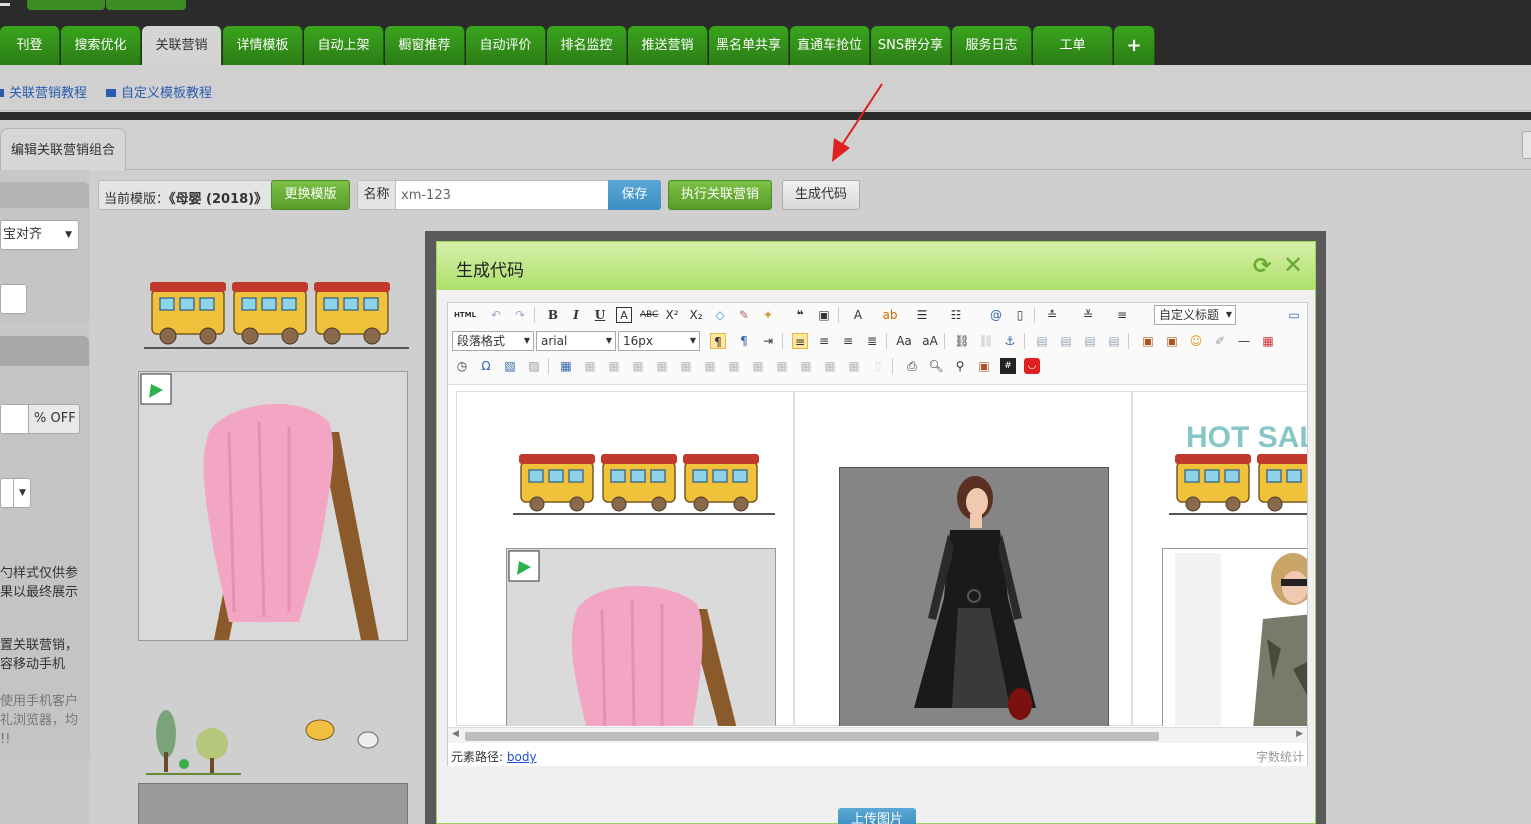  I want to click on element-path-body-link: body, so click(522, 757).